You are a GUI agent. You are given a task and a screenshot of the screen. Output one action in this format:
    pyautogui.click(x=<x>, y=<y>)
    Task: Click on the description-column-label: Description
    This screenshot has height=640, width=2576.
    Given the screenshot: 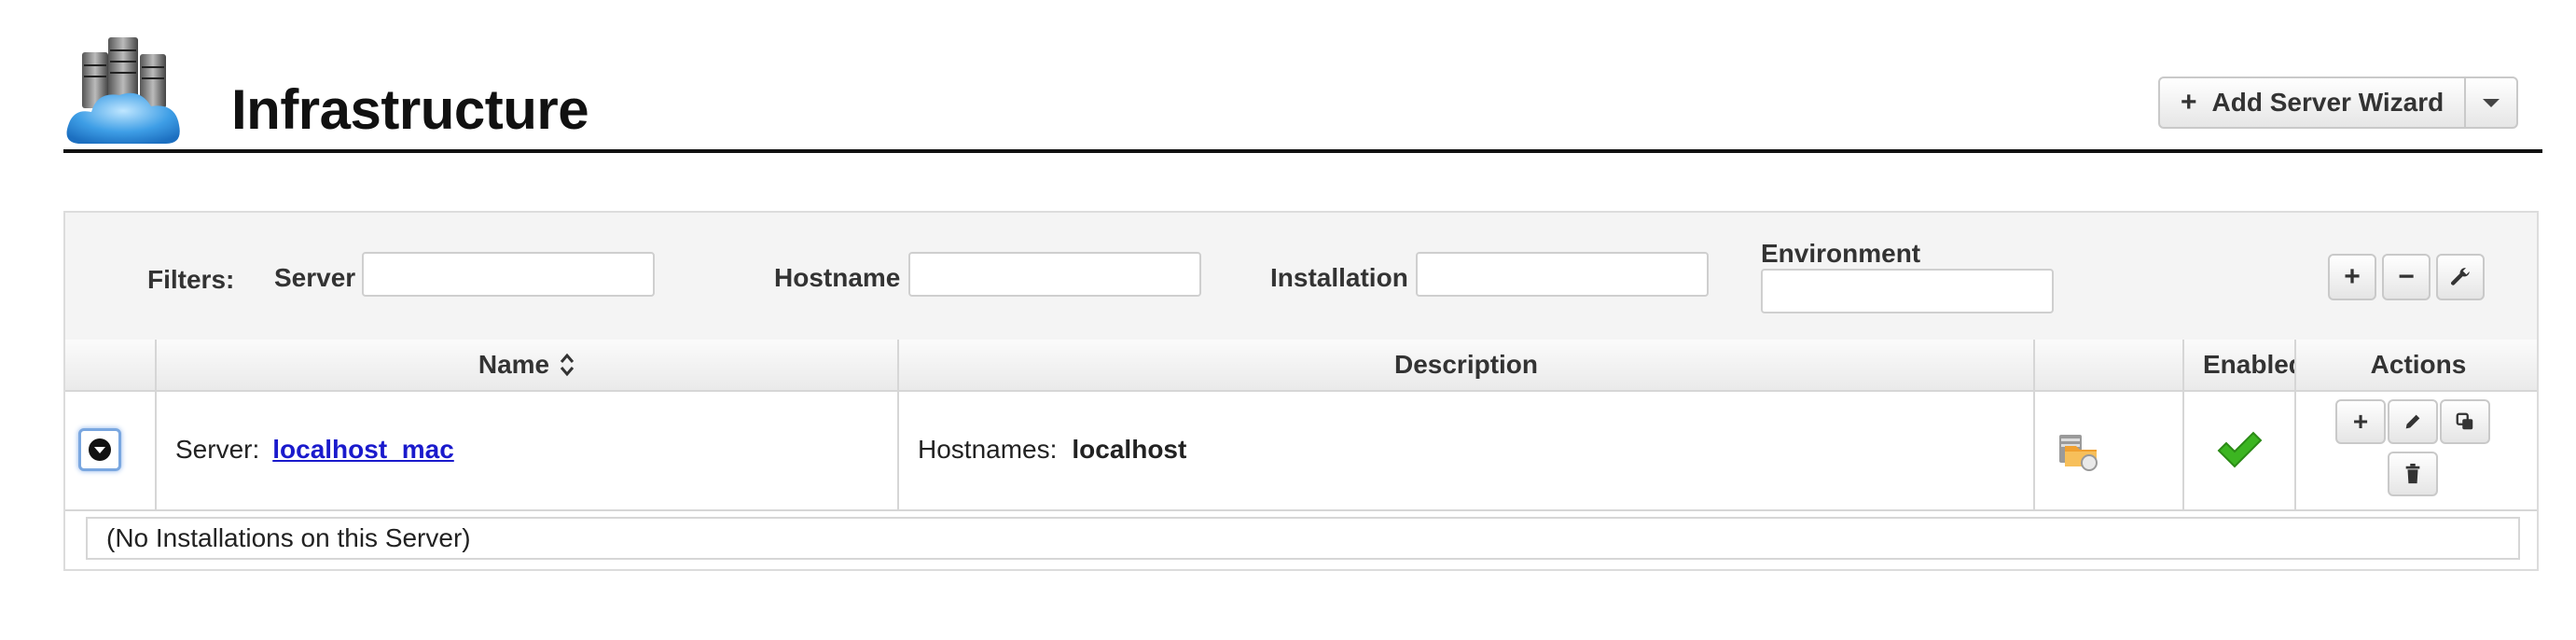 What is the action you would take?
    pyautogui.click(x=1466, y=364)
    